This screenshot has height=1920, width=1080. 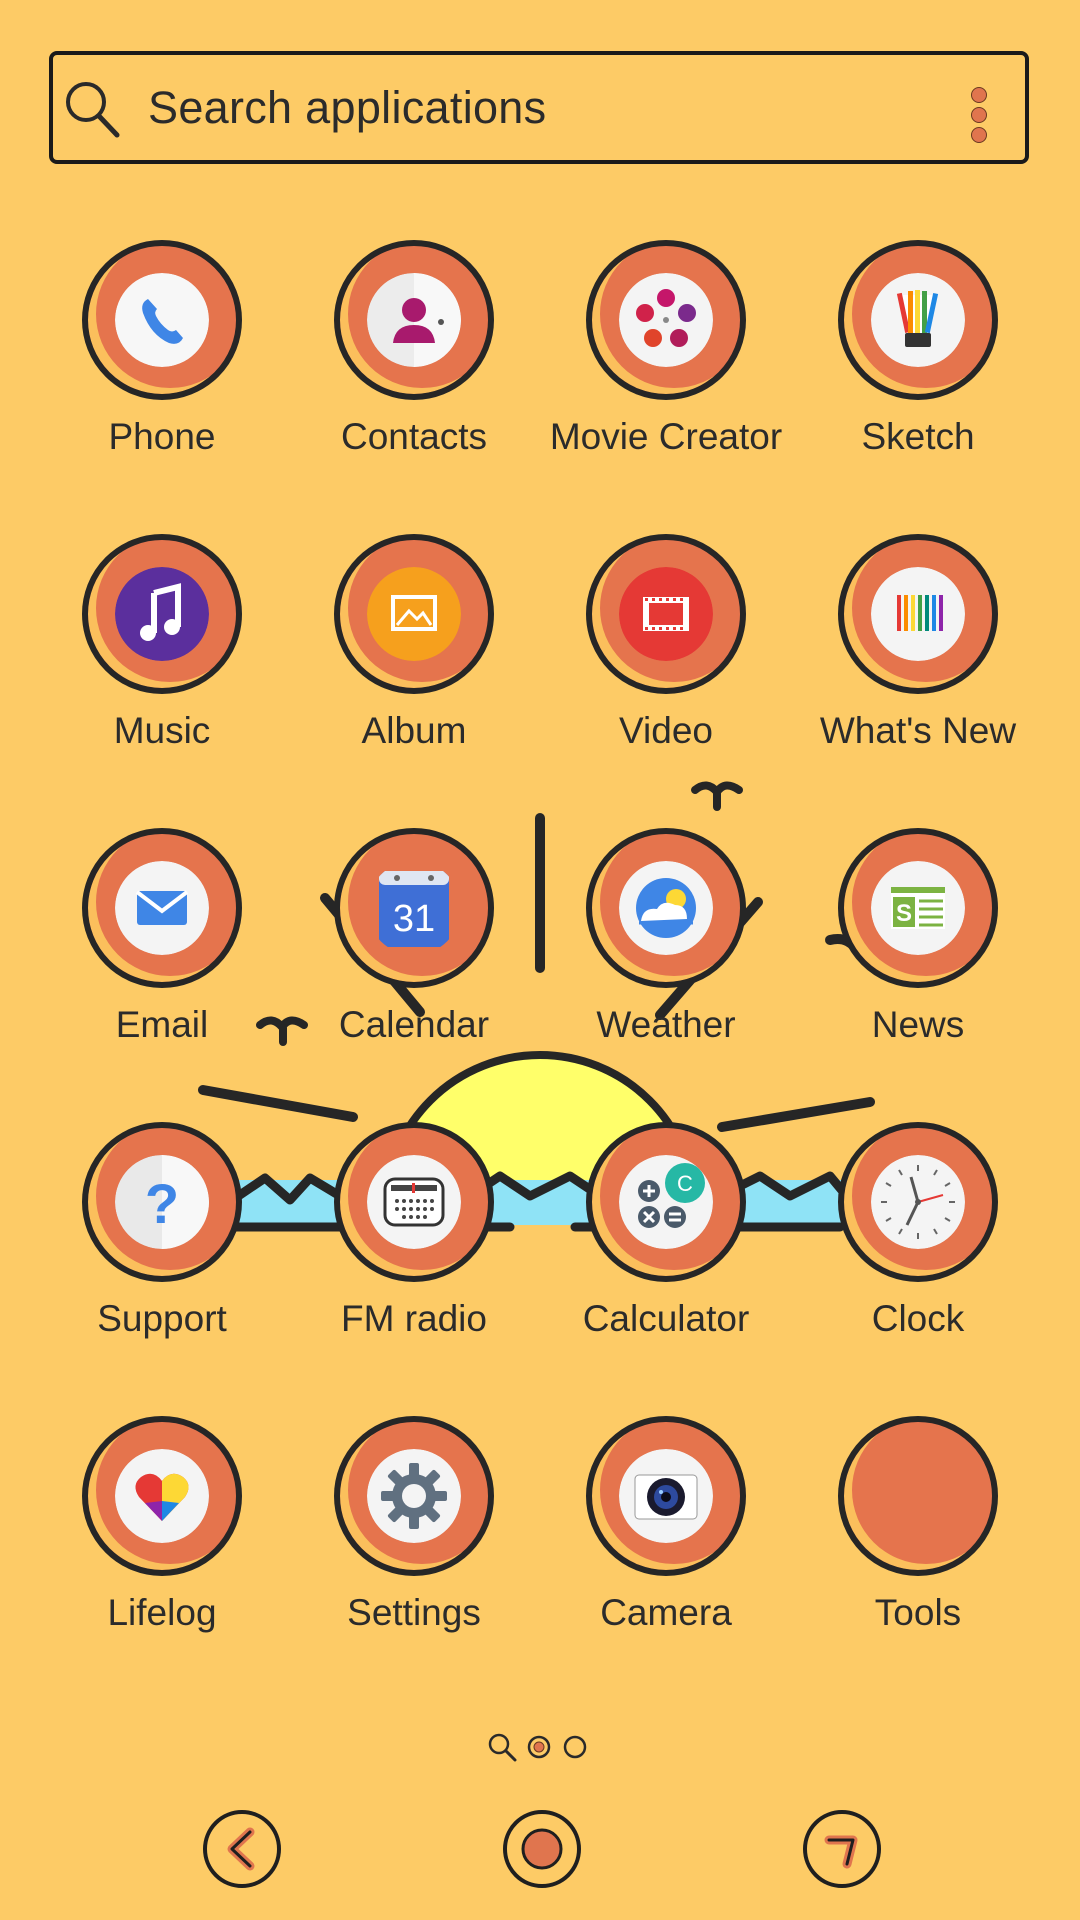 I want to click on app-settings: Settings, so click(x=414, y=1531).